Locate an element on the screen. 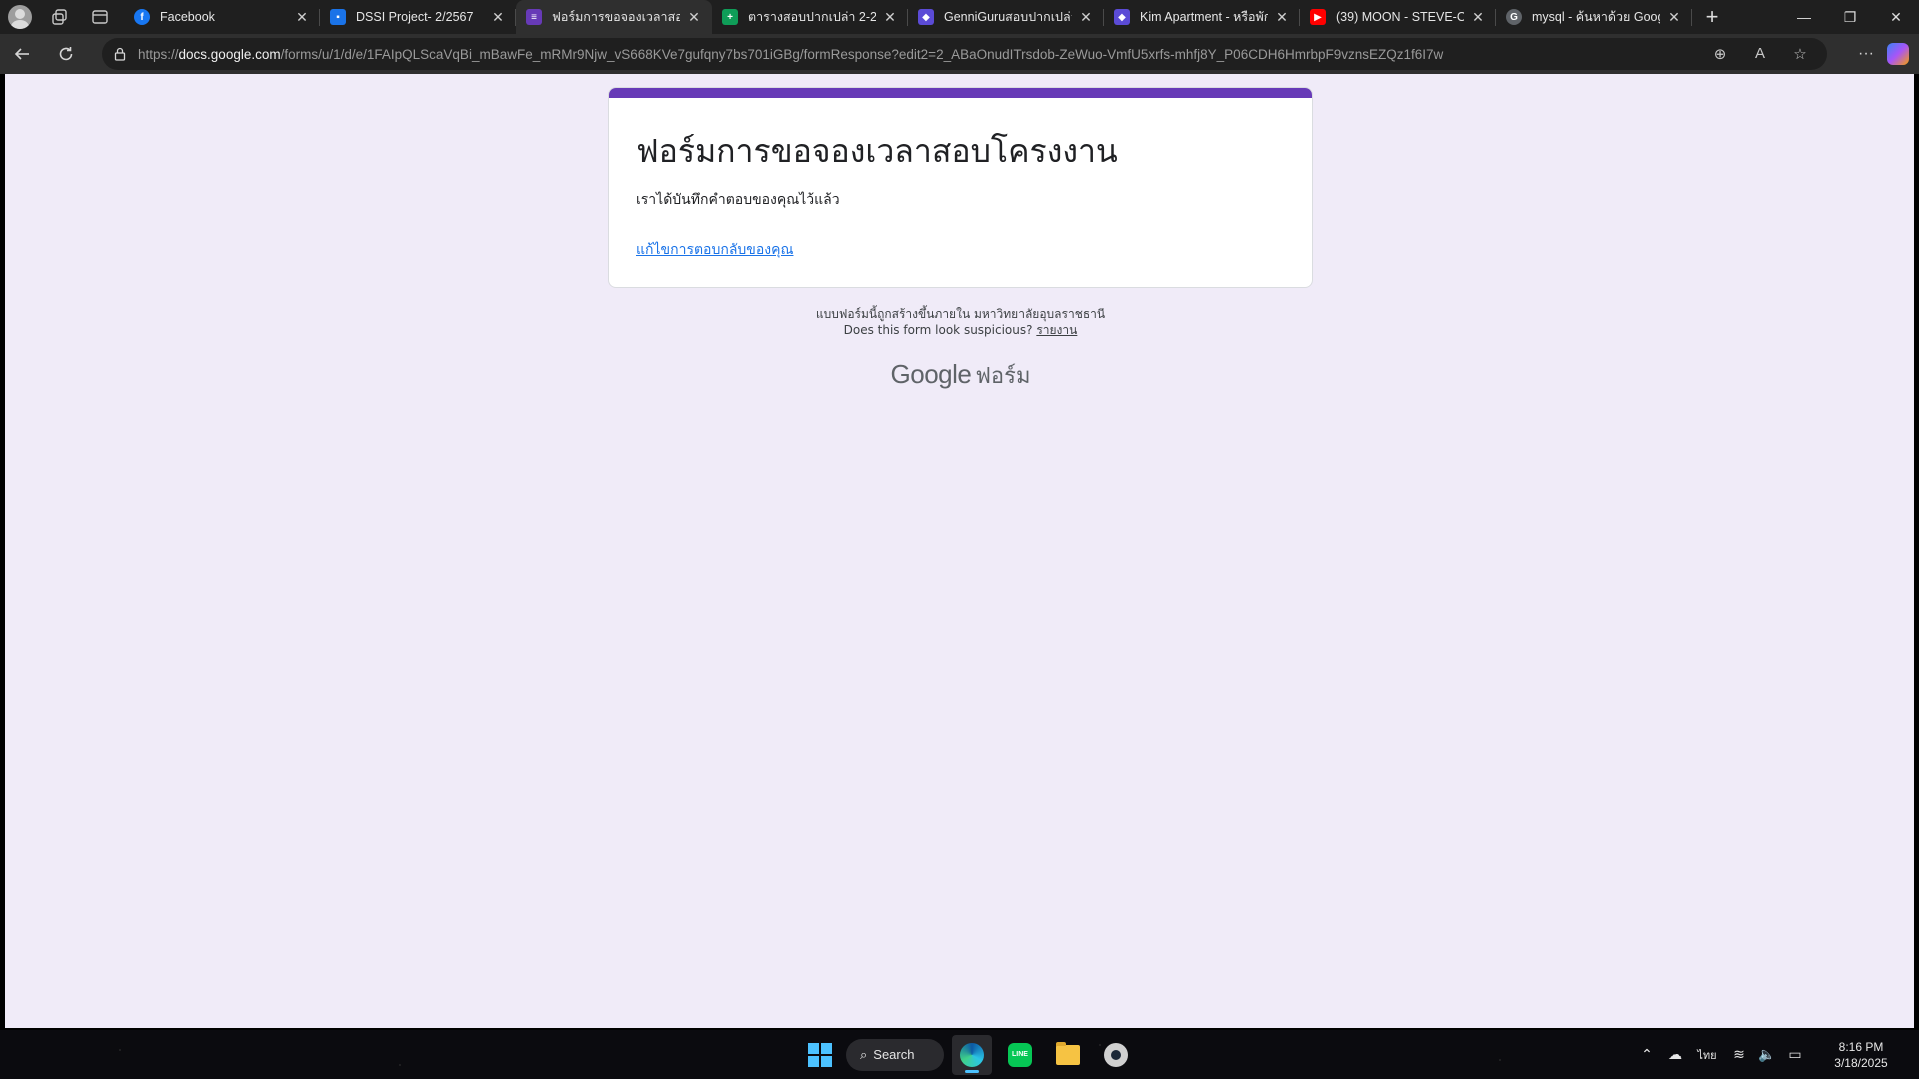  favorite-star-icon: ☆ is located at coordinates (1800, 54).